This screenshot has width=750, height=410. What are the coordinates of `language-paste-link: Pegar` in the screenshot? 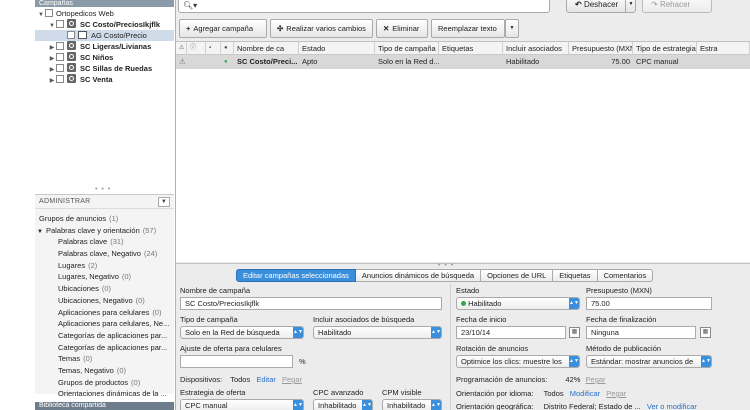 It's located at (616, 393).